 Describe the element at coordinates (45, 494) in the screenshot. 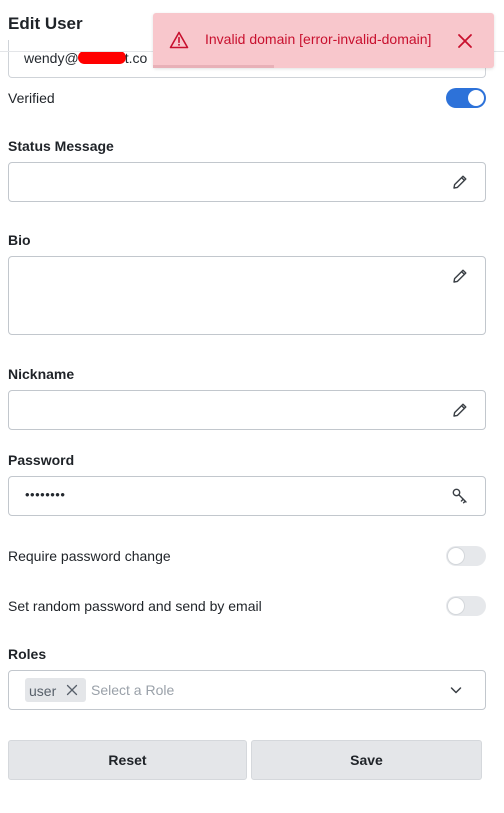

I see `password-value: ••••••••` at that location.